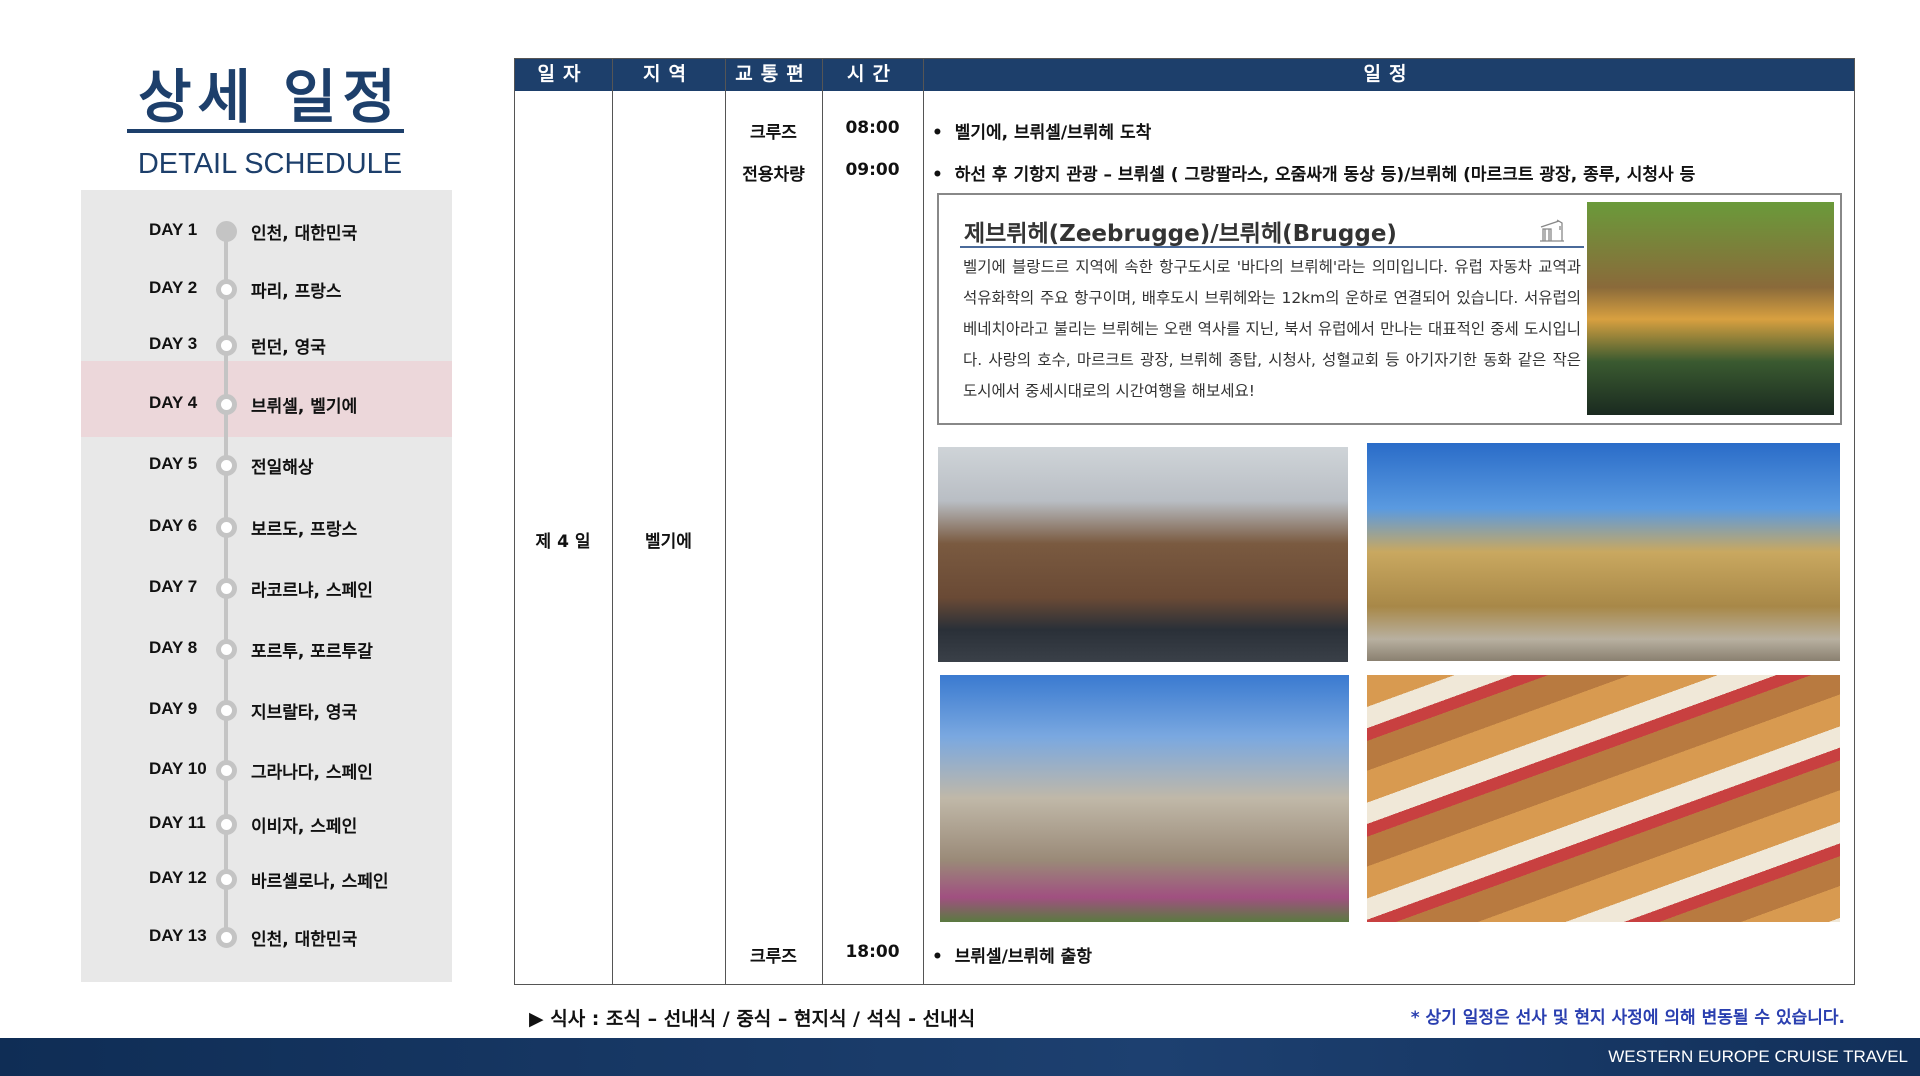 Image resolution: width=1920 pixels, height=1076 pixels. What do you see at coordinates (872, 128) in the screenshot?
I see `time-cell: 08:00` at bounding box center [872, 128].